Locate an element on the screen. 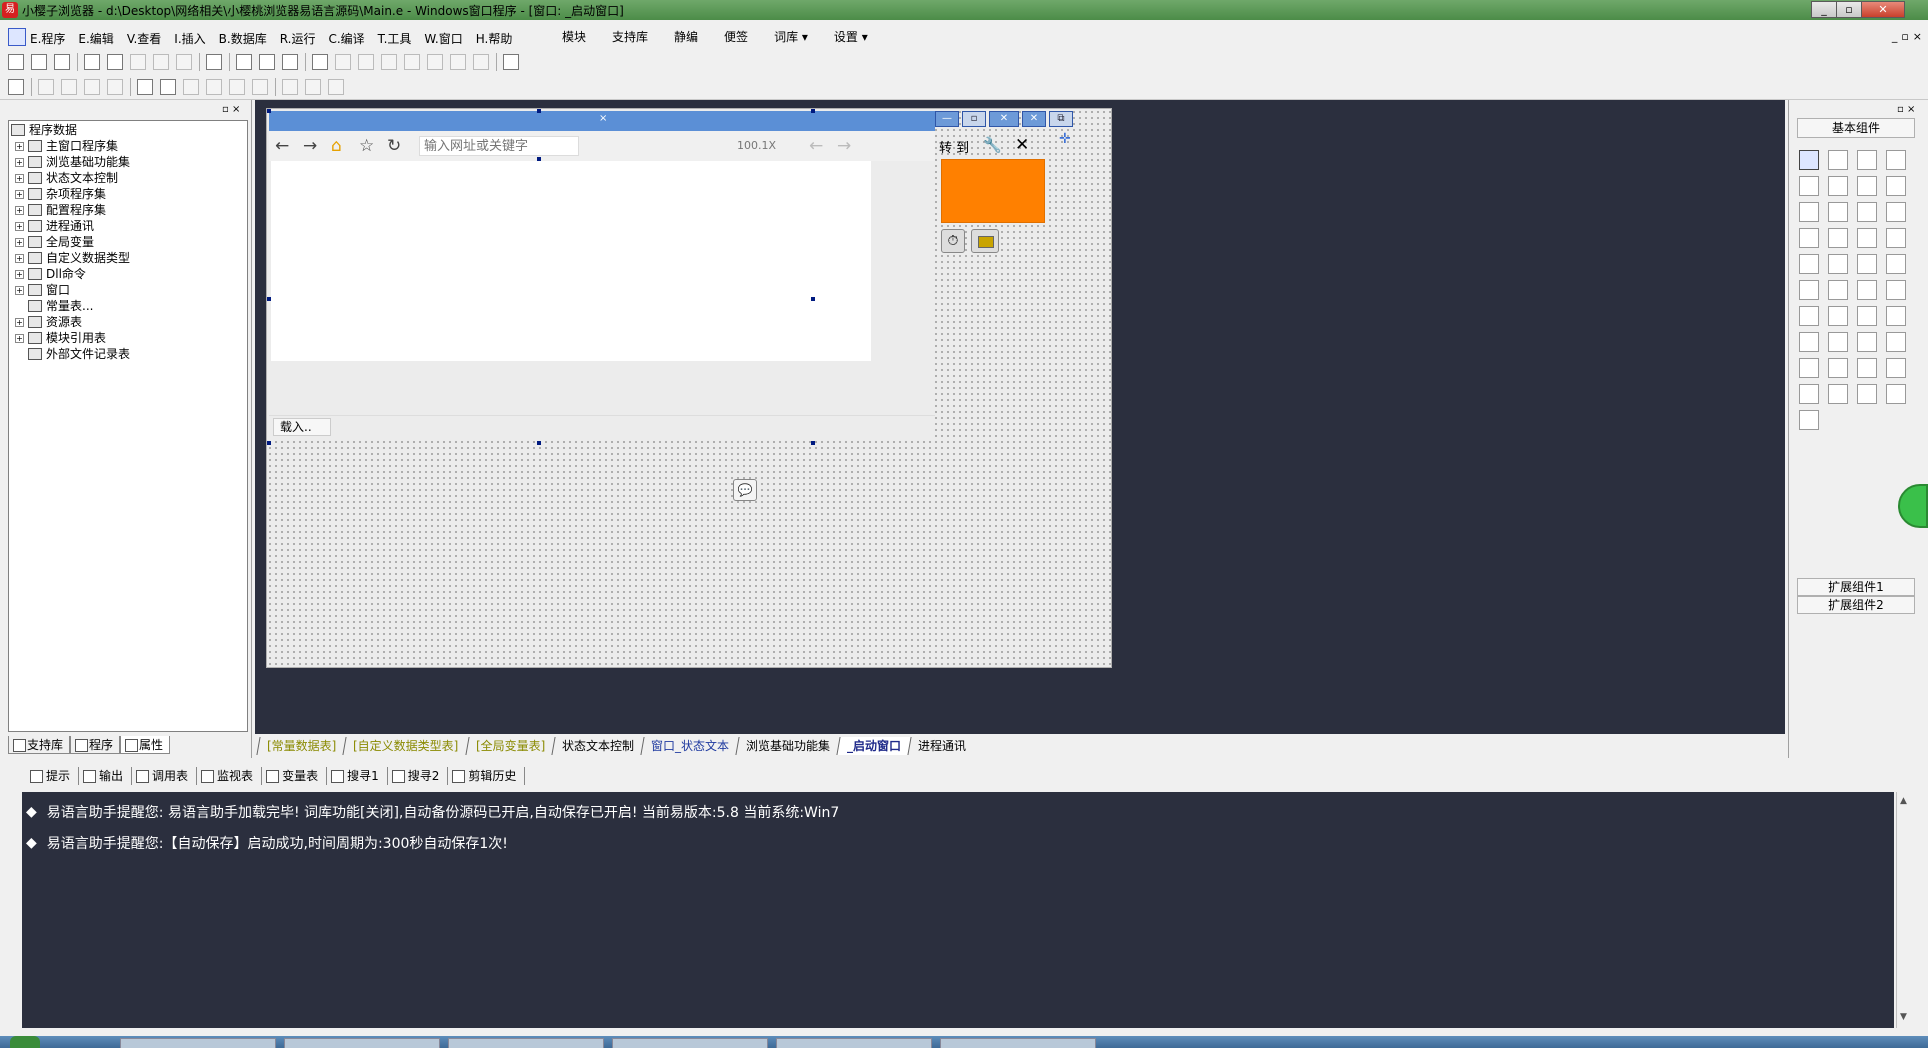 The image size is (1928, 1048). slider-icon is located at coordinates (1809, 264).